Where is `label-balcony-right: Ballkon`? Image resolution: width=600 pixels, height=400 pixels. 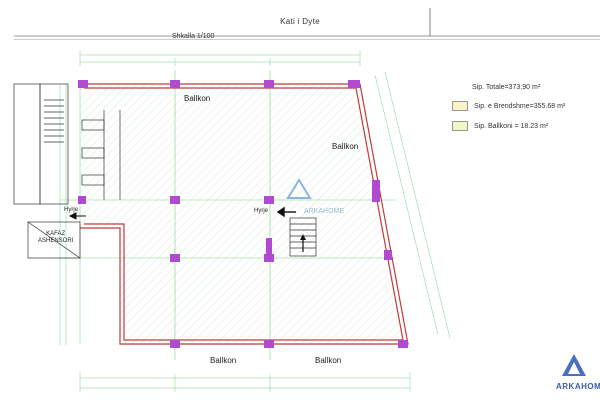 label-balcony-right: Ballkon is located at coordinates (345, 146).